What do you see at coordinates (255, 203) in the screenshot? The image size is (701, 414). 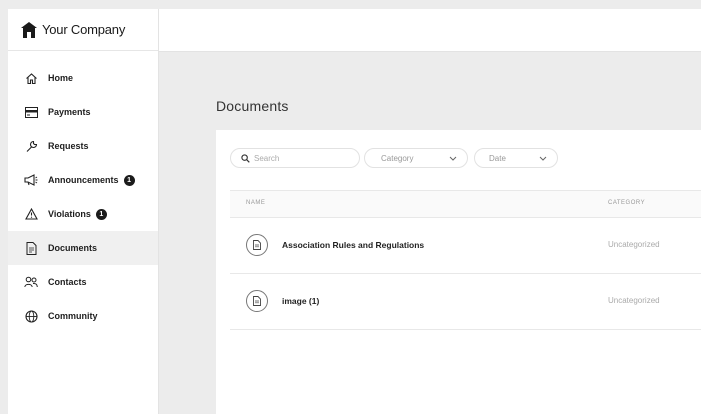 I see `column-header-name: NAME` at bounding box center [255, 203].